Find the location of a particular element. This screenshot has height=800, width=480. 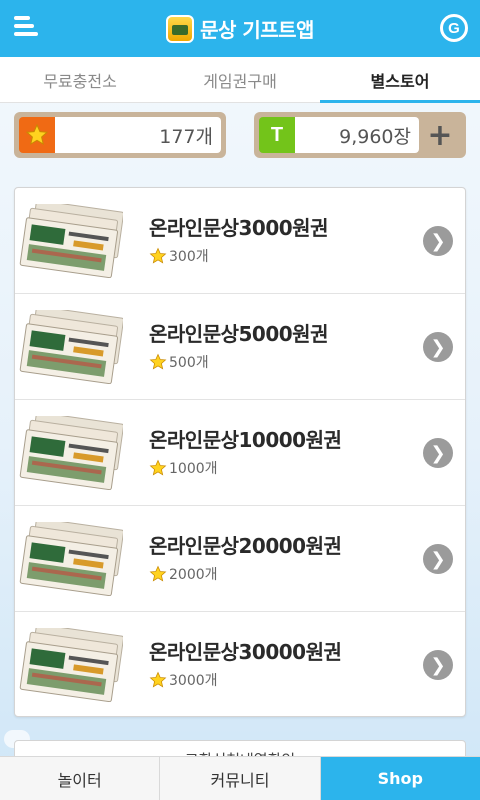

hamburger-menu-icon is located at coordinates (26, 28).